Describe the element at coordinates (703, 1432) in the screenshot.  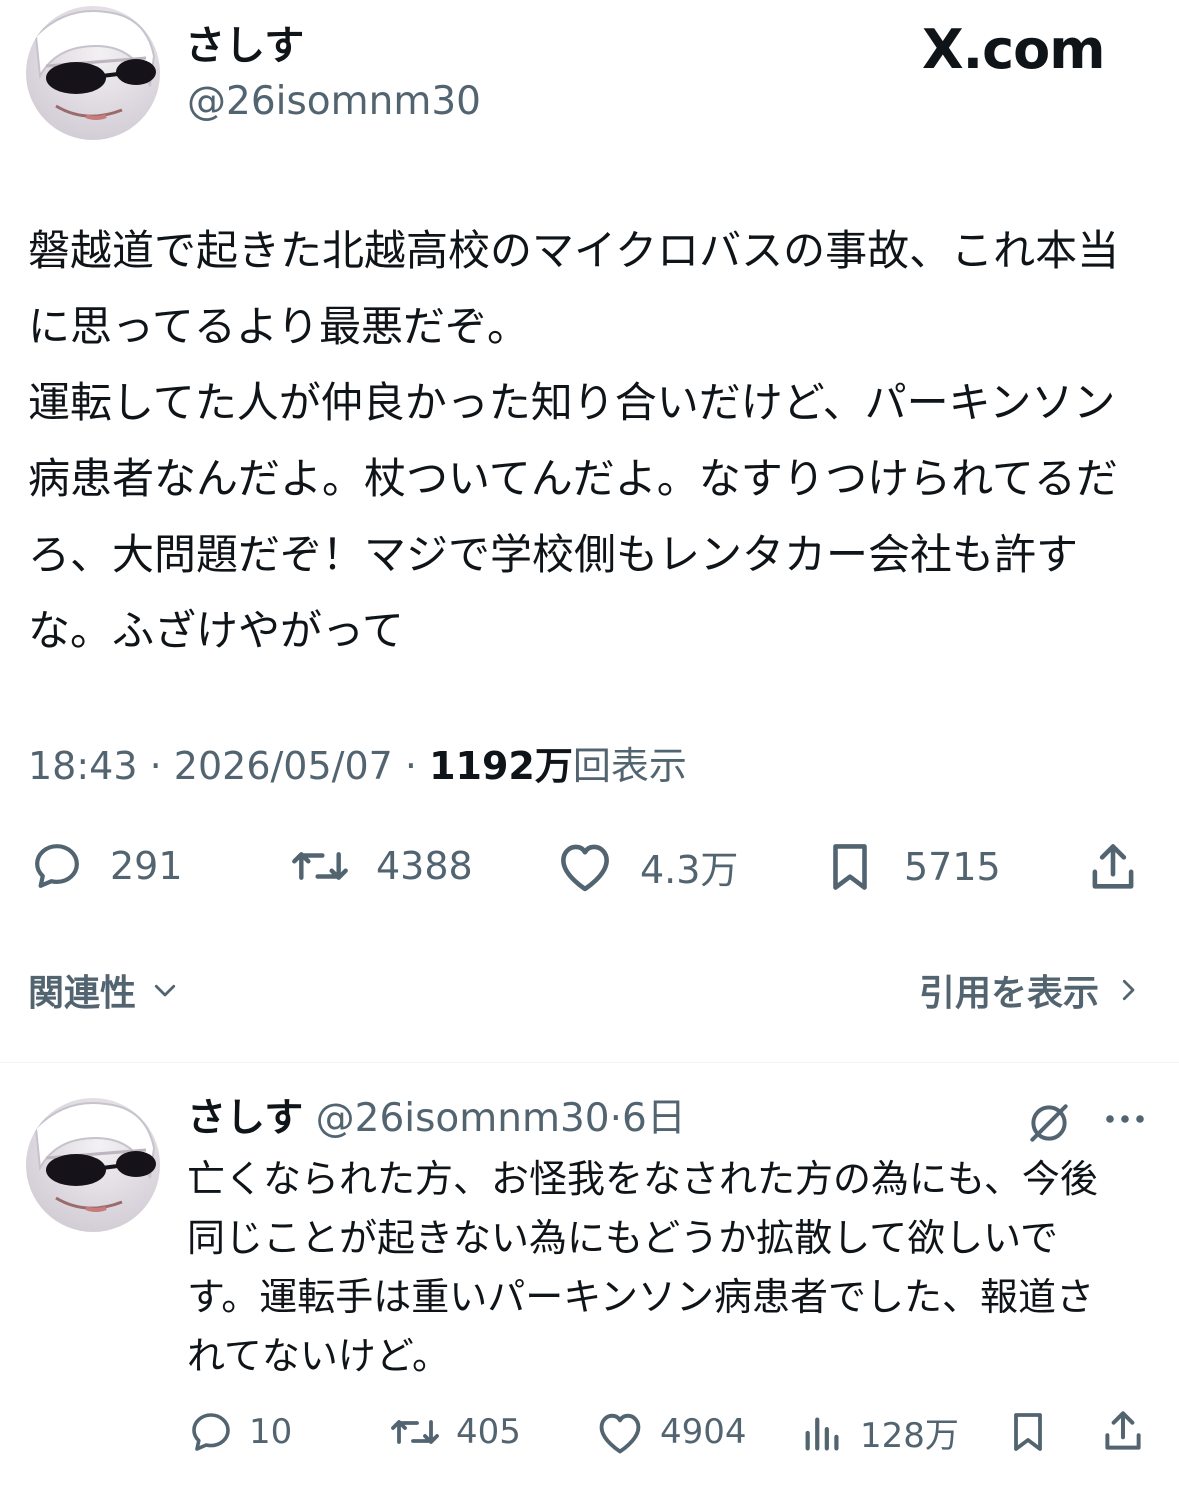
I see `reply-like-count: 4904` at that location.